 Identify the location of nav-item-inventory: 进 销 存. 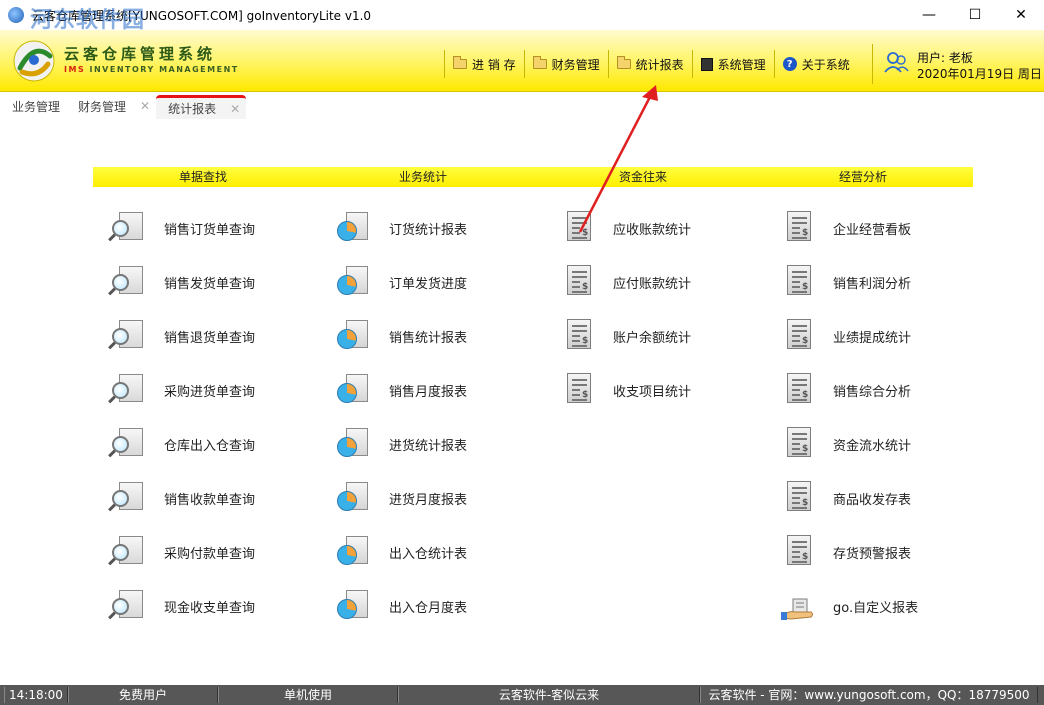
(484, 64).